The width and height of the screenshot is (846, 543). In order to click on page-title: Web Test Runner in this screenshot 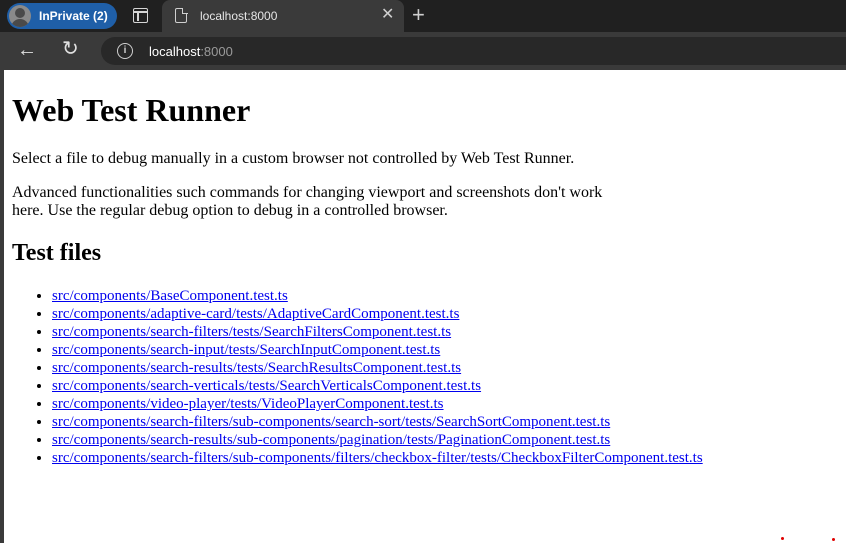, I will do `click(131, 110)`.